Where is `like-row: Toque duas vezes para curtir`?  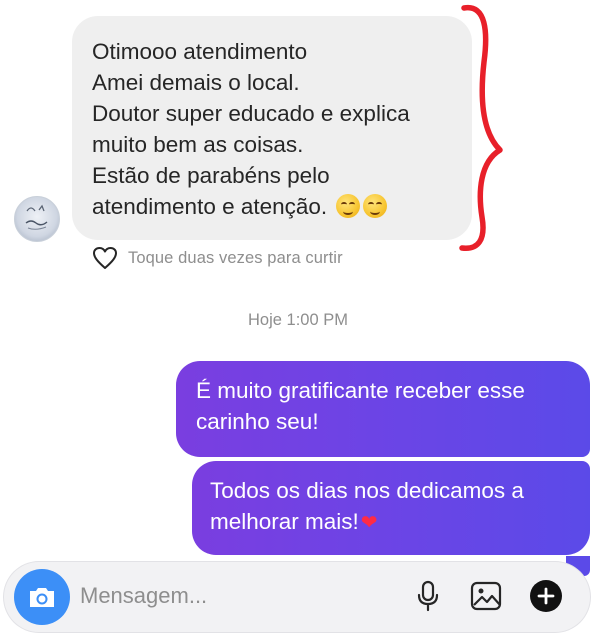
like-row: Toque duas vezes para curtir is located at coordinates (217, 258).